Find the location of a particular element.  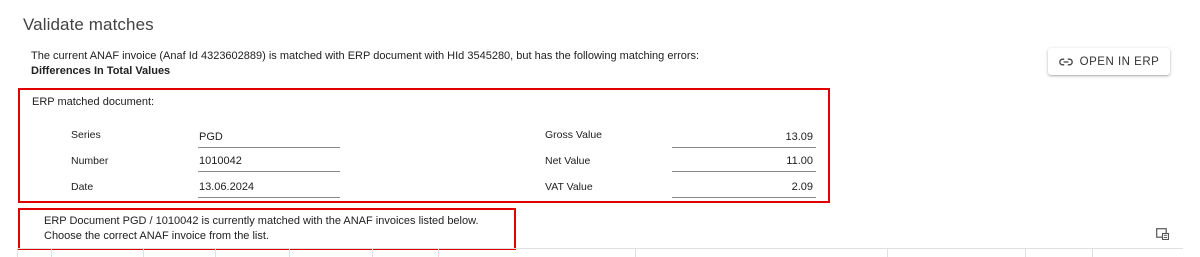

series-label: Series is located at coordinates (86, 135).